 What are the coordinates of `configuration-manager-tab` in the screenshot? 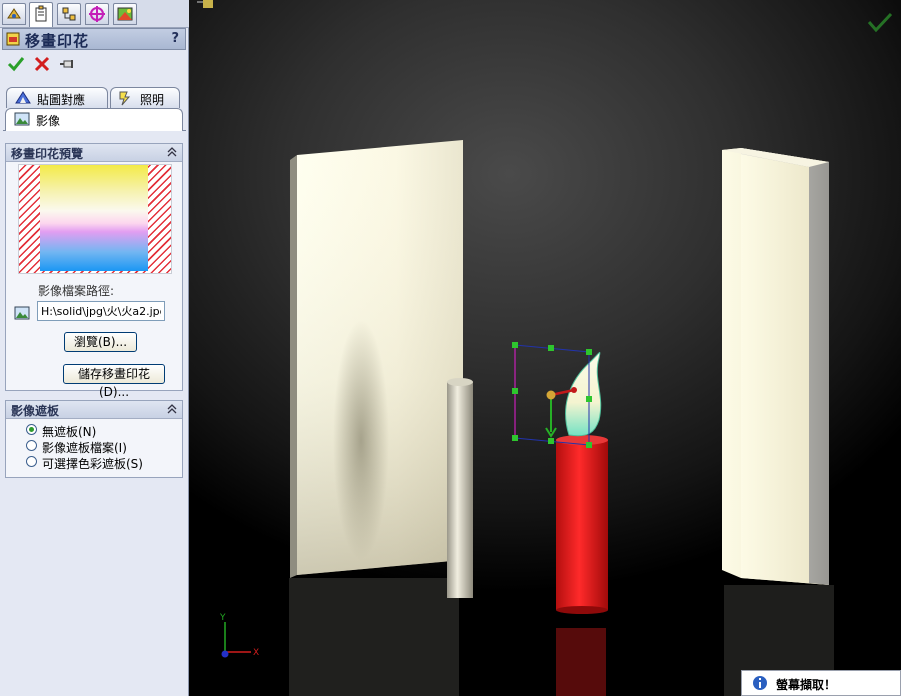 It's located at (69, 14).